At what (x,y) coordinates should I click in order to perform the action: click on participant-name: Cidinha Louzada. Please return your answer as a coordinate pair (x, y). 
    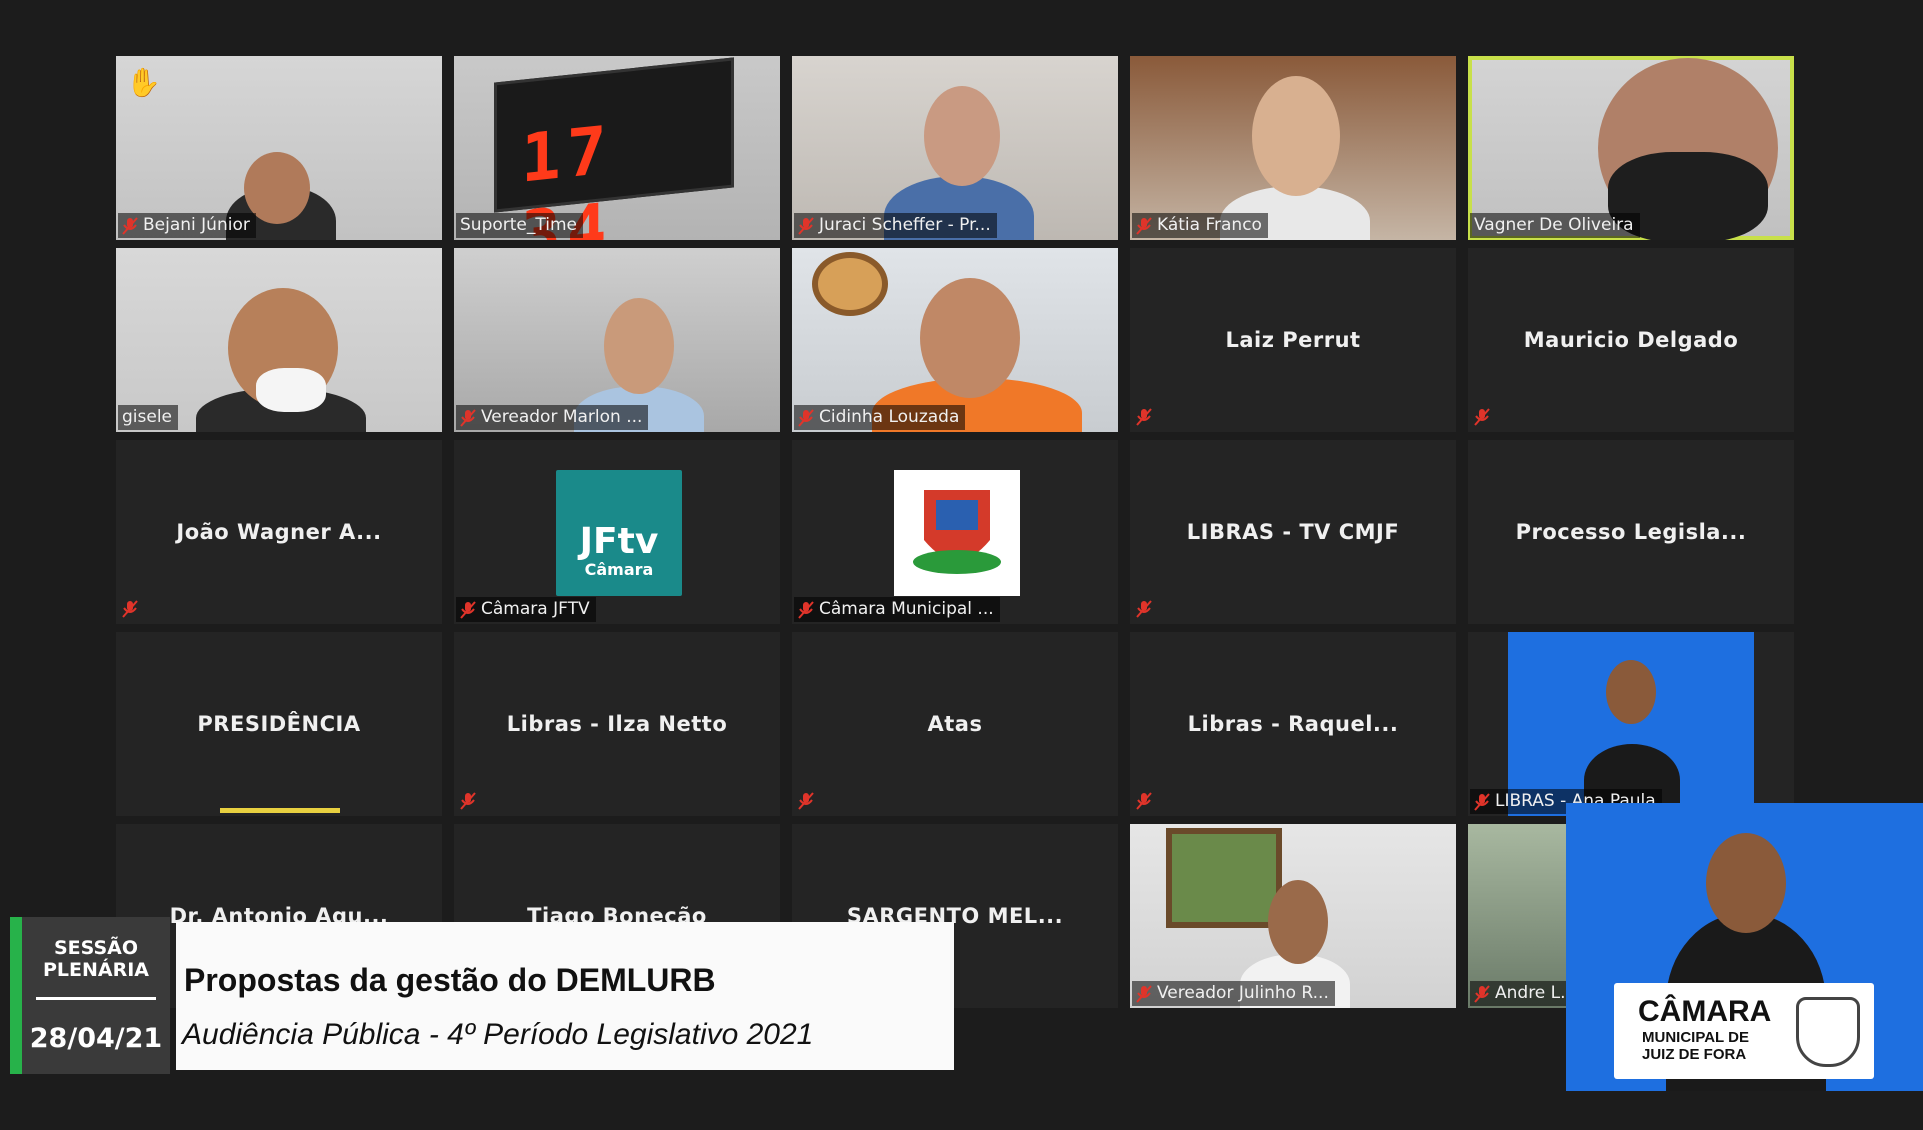
    Looking at the image, I should click on (889, 417).